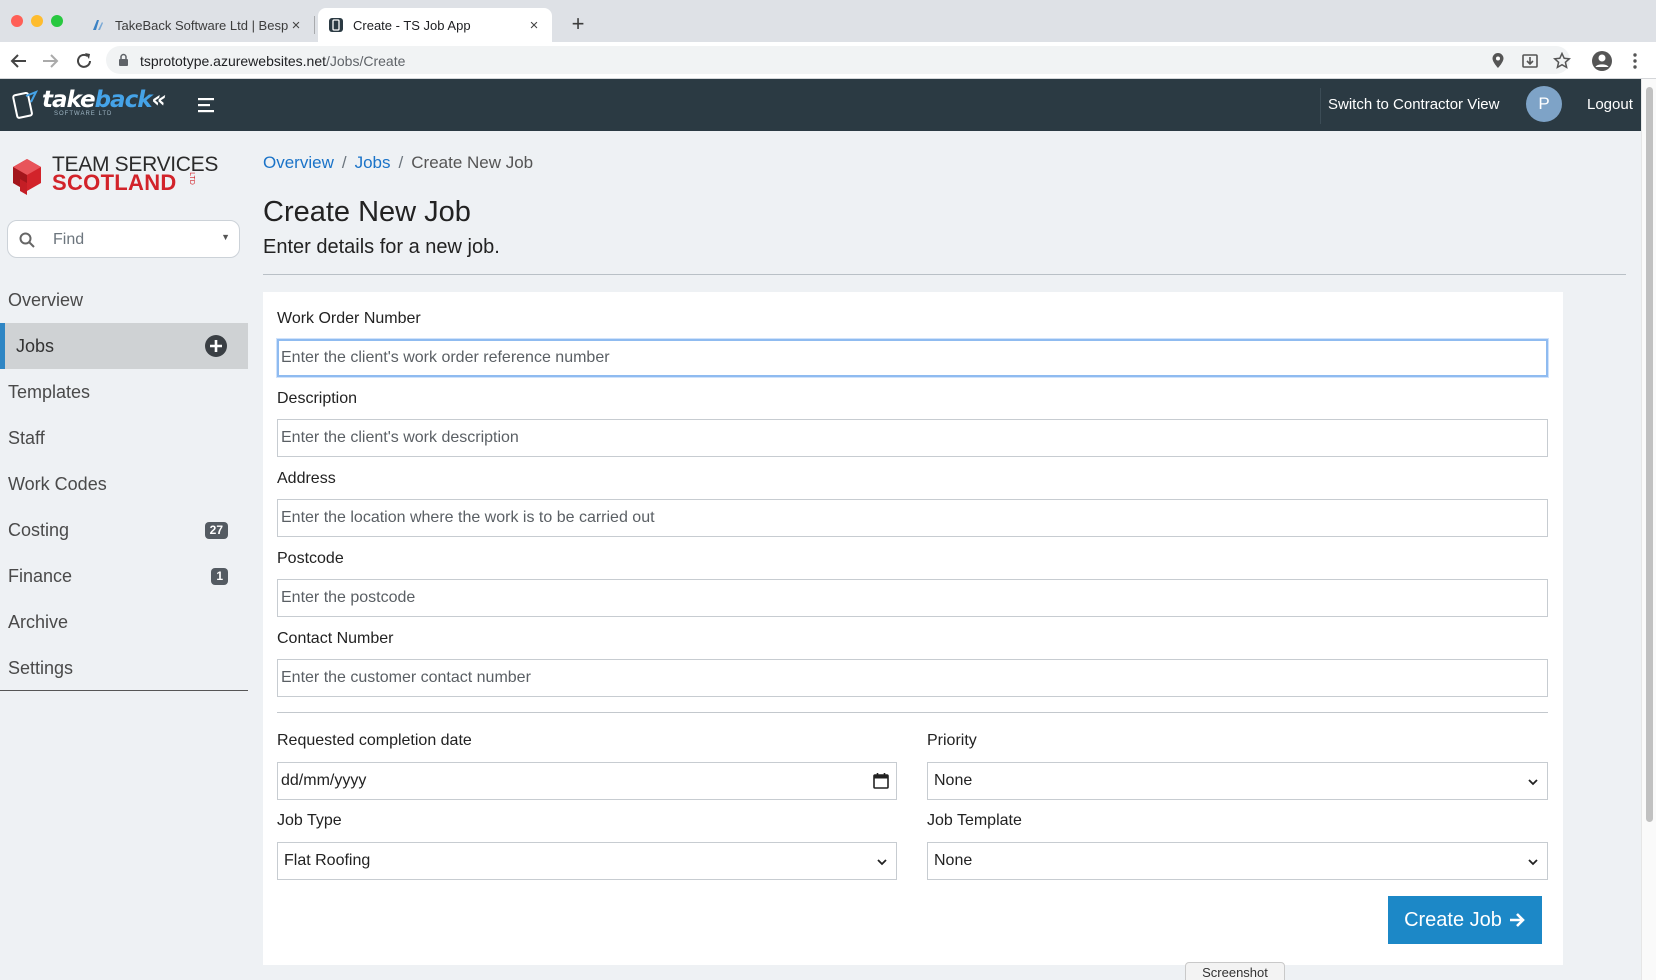 This screenshot has width=1656, height=980. I want to click on profile-icon, so click(1602, 61).